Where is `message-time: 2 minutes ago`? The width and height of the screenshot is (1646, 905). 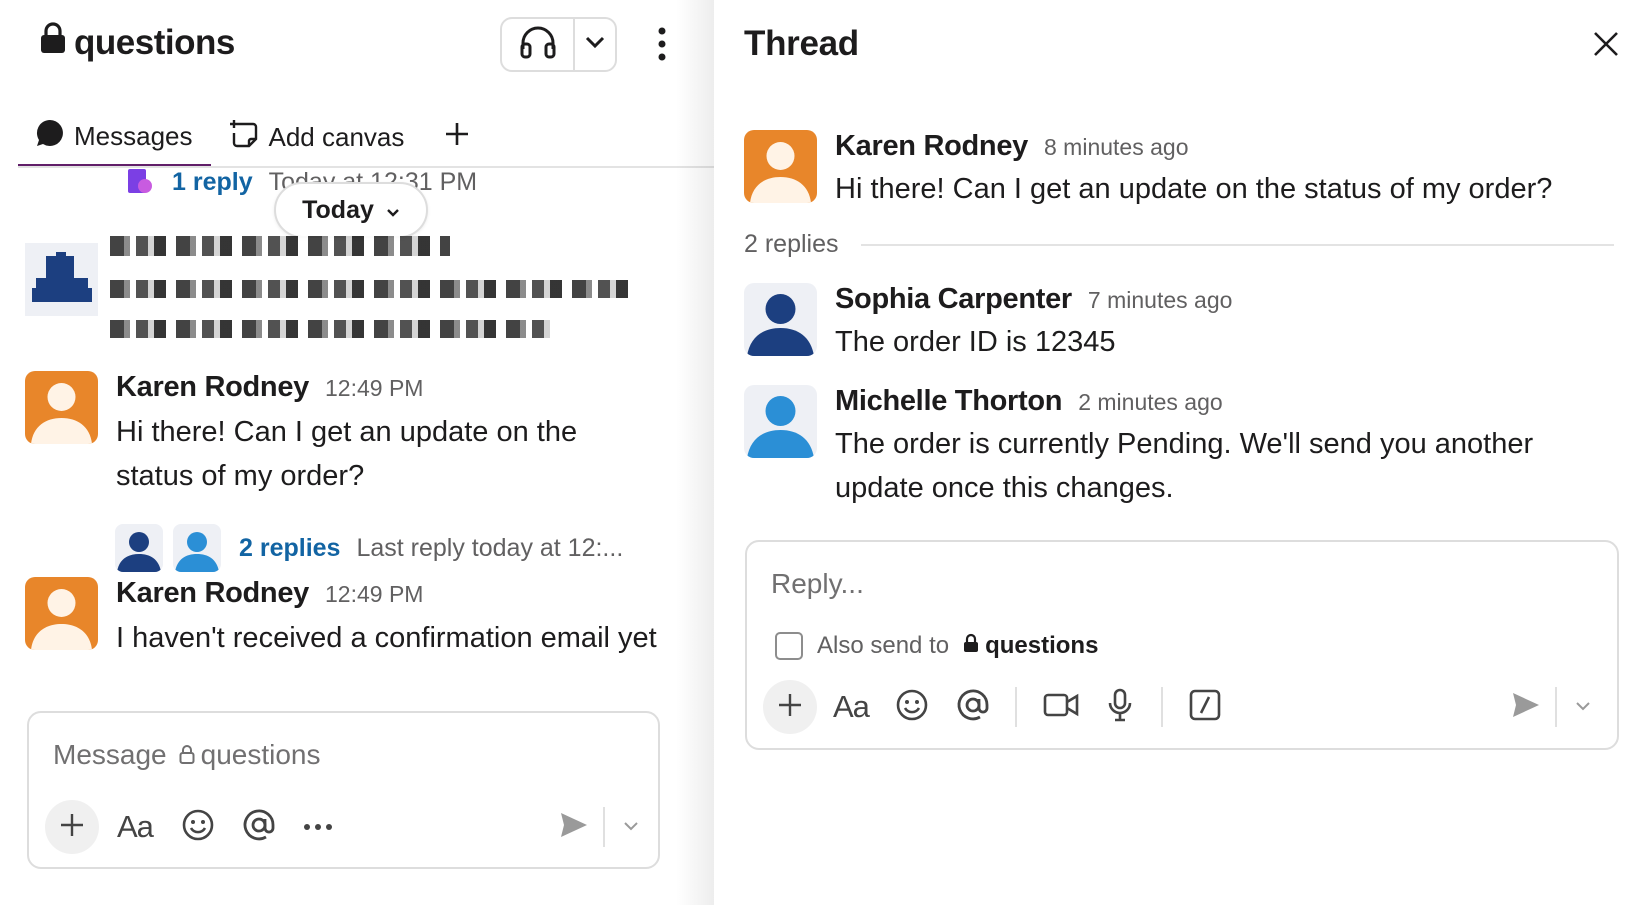
message-time: 2 minutes ago is located at coordinates (1150, 402).